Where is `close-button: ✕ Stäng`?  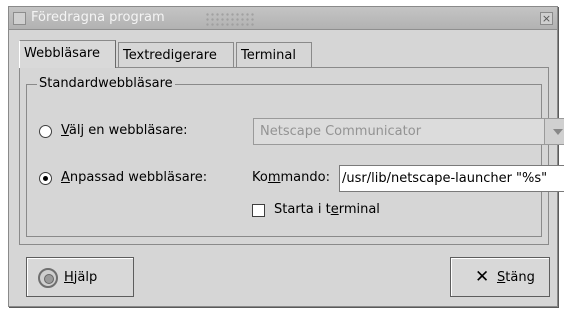
close-button: ✕ Stäng is located at coordinates (500, 277).